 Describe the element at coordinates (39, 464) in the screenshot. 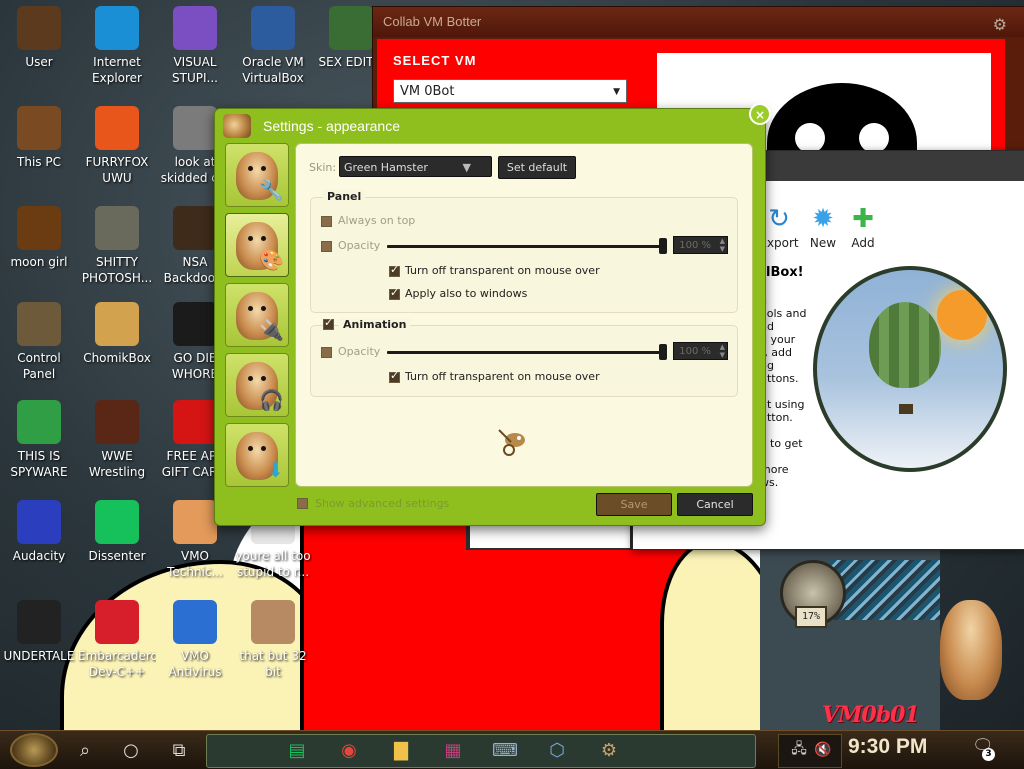

I see `desktop-icon-label: THIS IS SPYWARE` at that location.